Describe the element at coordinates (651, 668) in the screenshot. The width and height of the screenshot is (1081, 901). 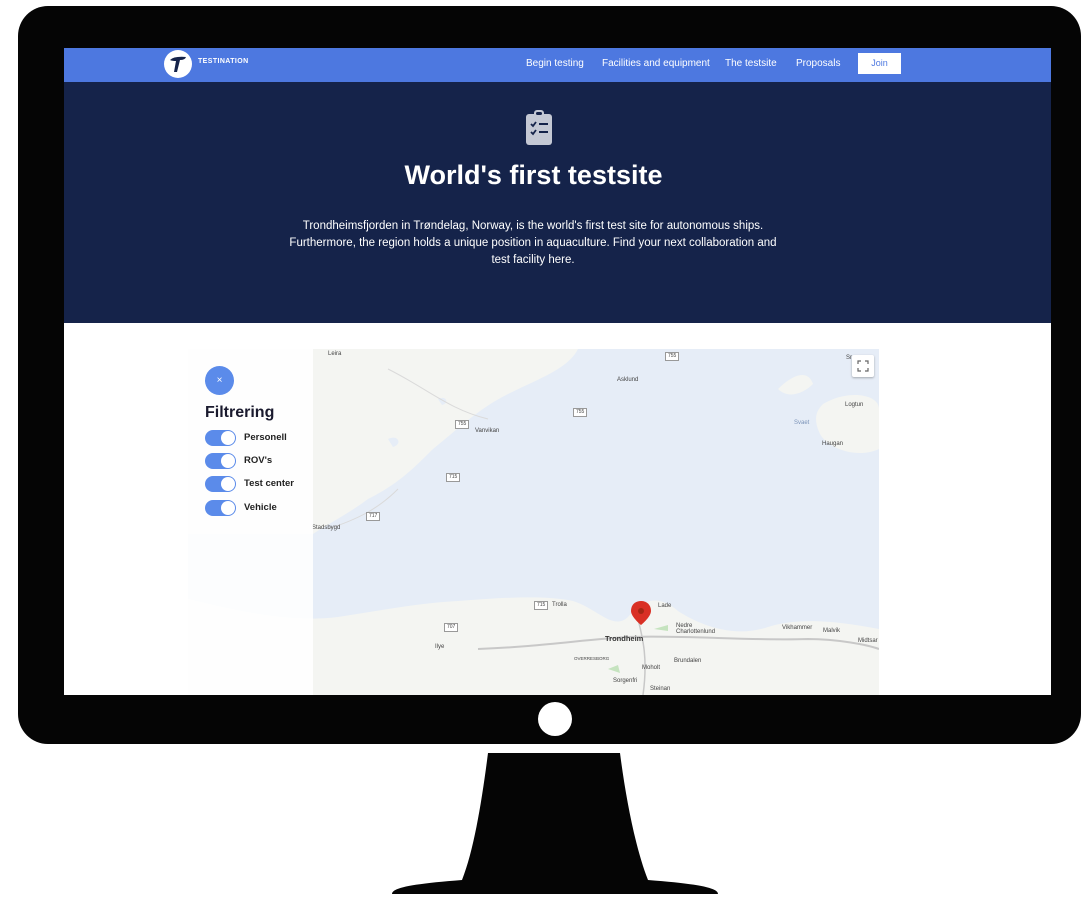
I see `map-label: Moholt` at that location.